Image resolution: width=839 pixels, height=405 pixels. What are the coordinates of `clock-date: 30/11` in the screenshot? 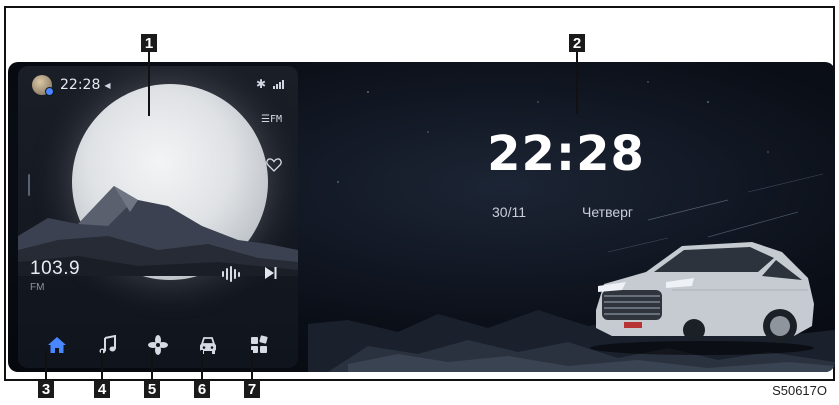 It's located at (509, 212).